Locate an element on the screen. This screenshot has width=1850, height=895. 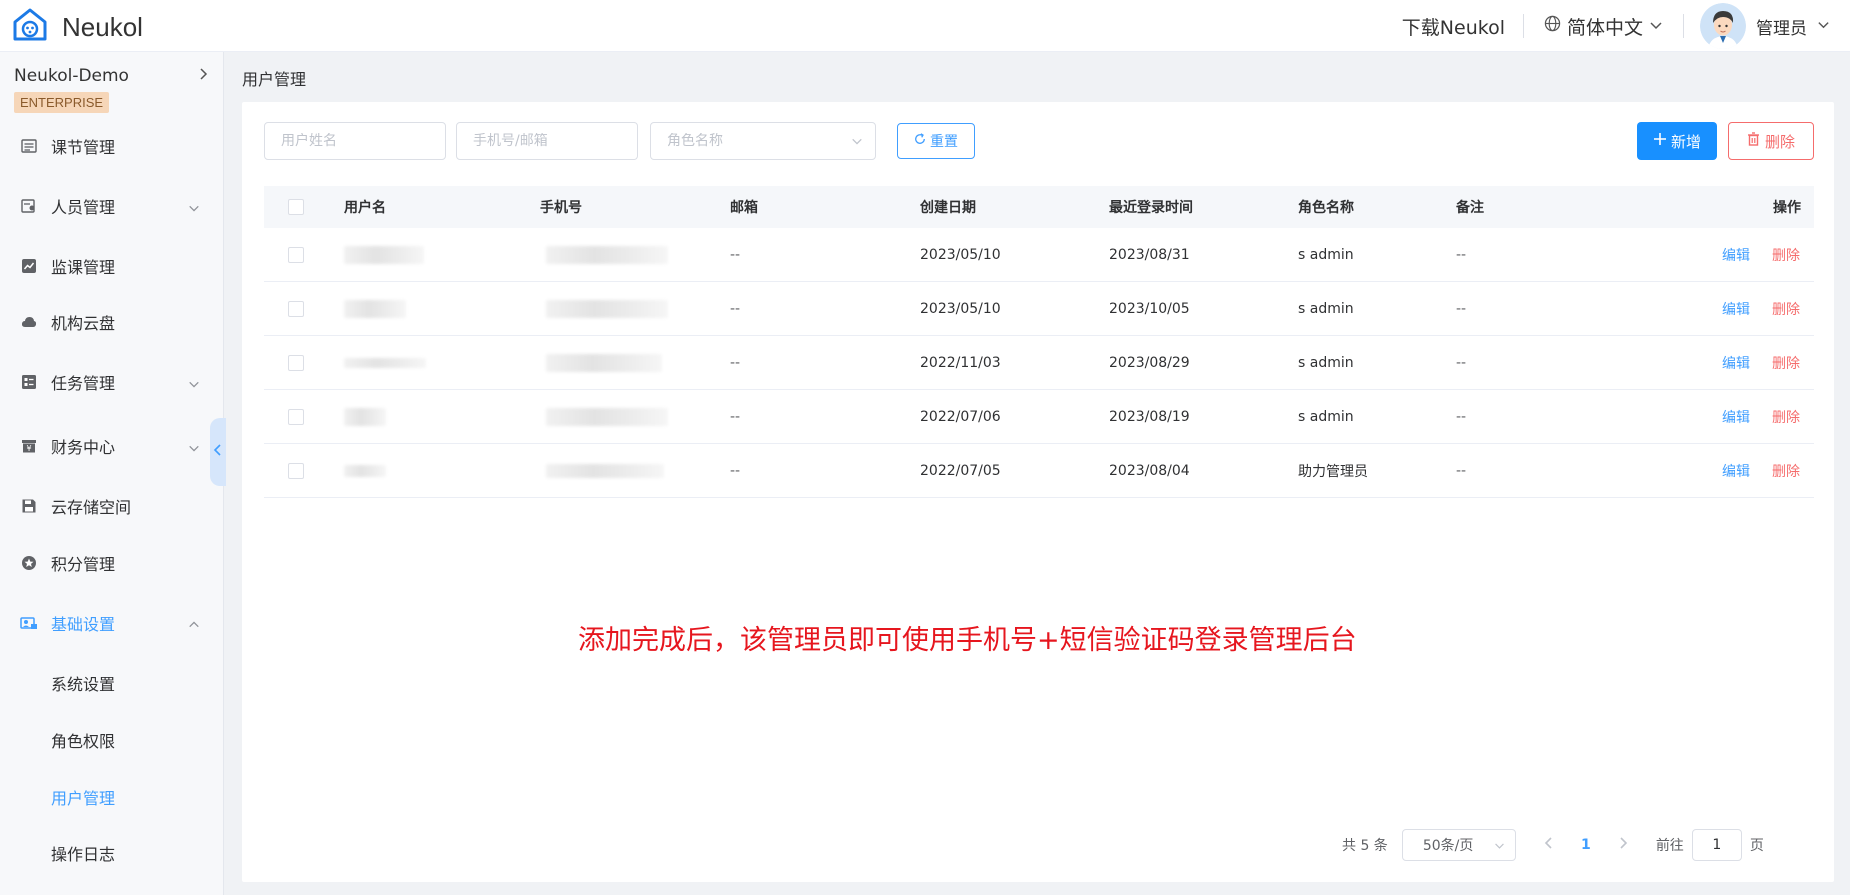
top-header: Neukol 下载Neukol 简体中文 管理员 is located at coordinates (925, 26).